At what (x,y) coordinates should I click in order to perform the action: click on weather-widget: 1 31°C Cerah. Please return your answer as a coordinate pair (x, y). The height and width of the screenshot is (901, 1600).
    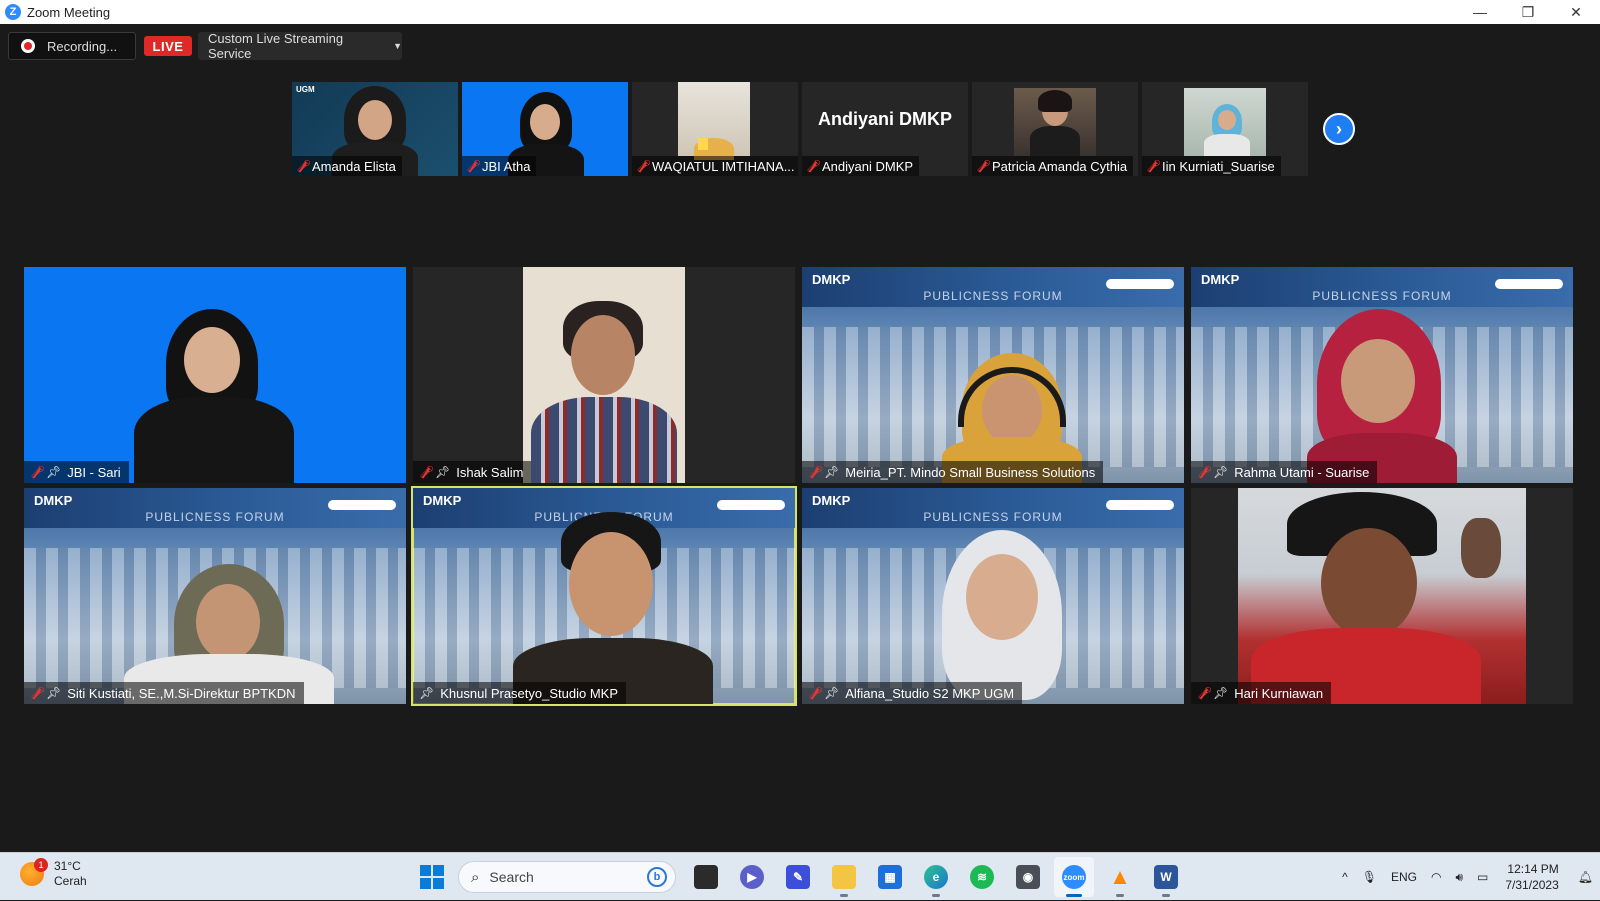
    Looking at the image, I should click on (53, 873).